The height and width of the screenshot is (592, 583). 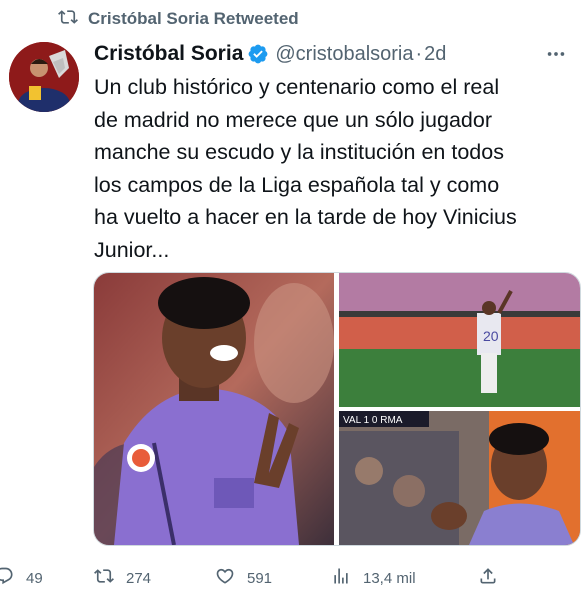 What do you see at coordinates (243, 578) in the screenshot?
I see `like-button: 591` at bounding box center [243, 578].